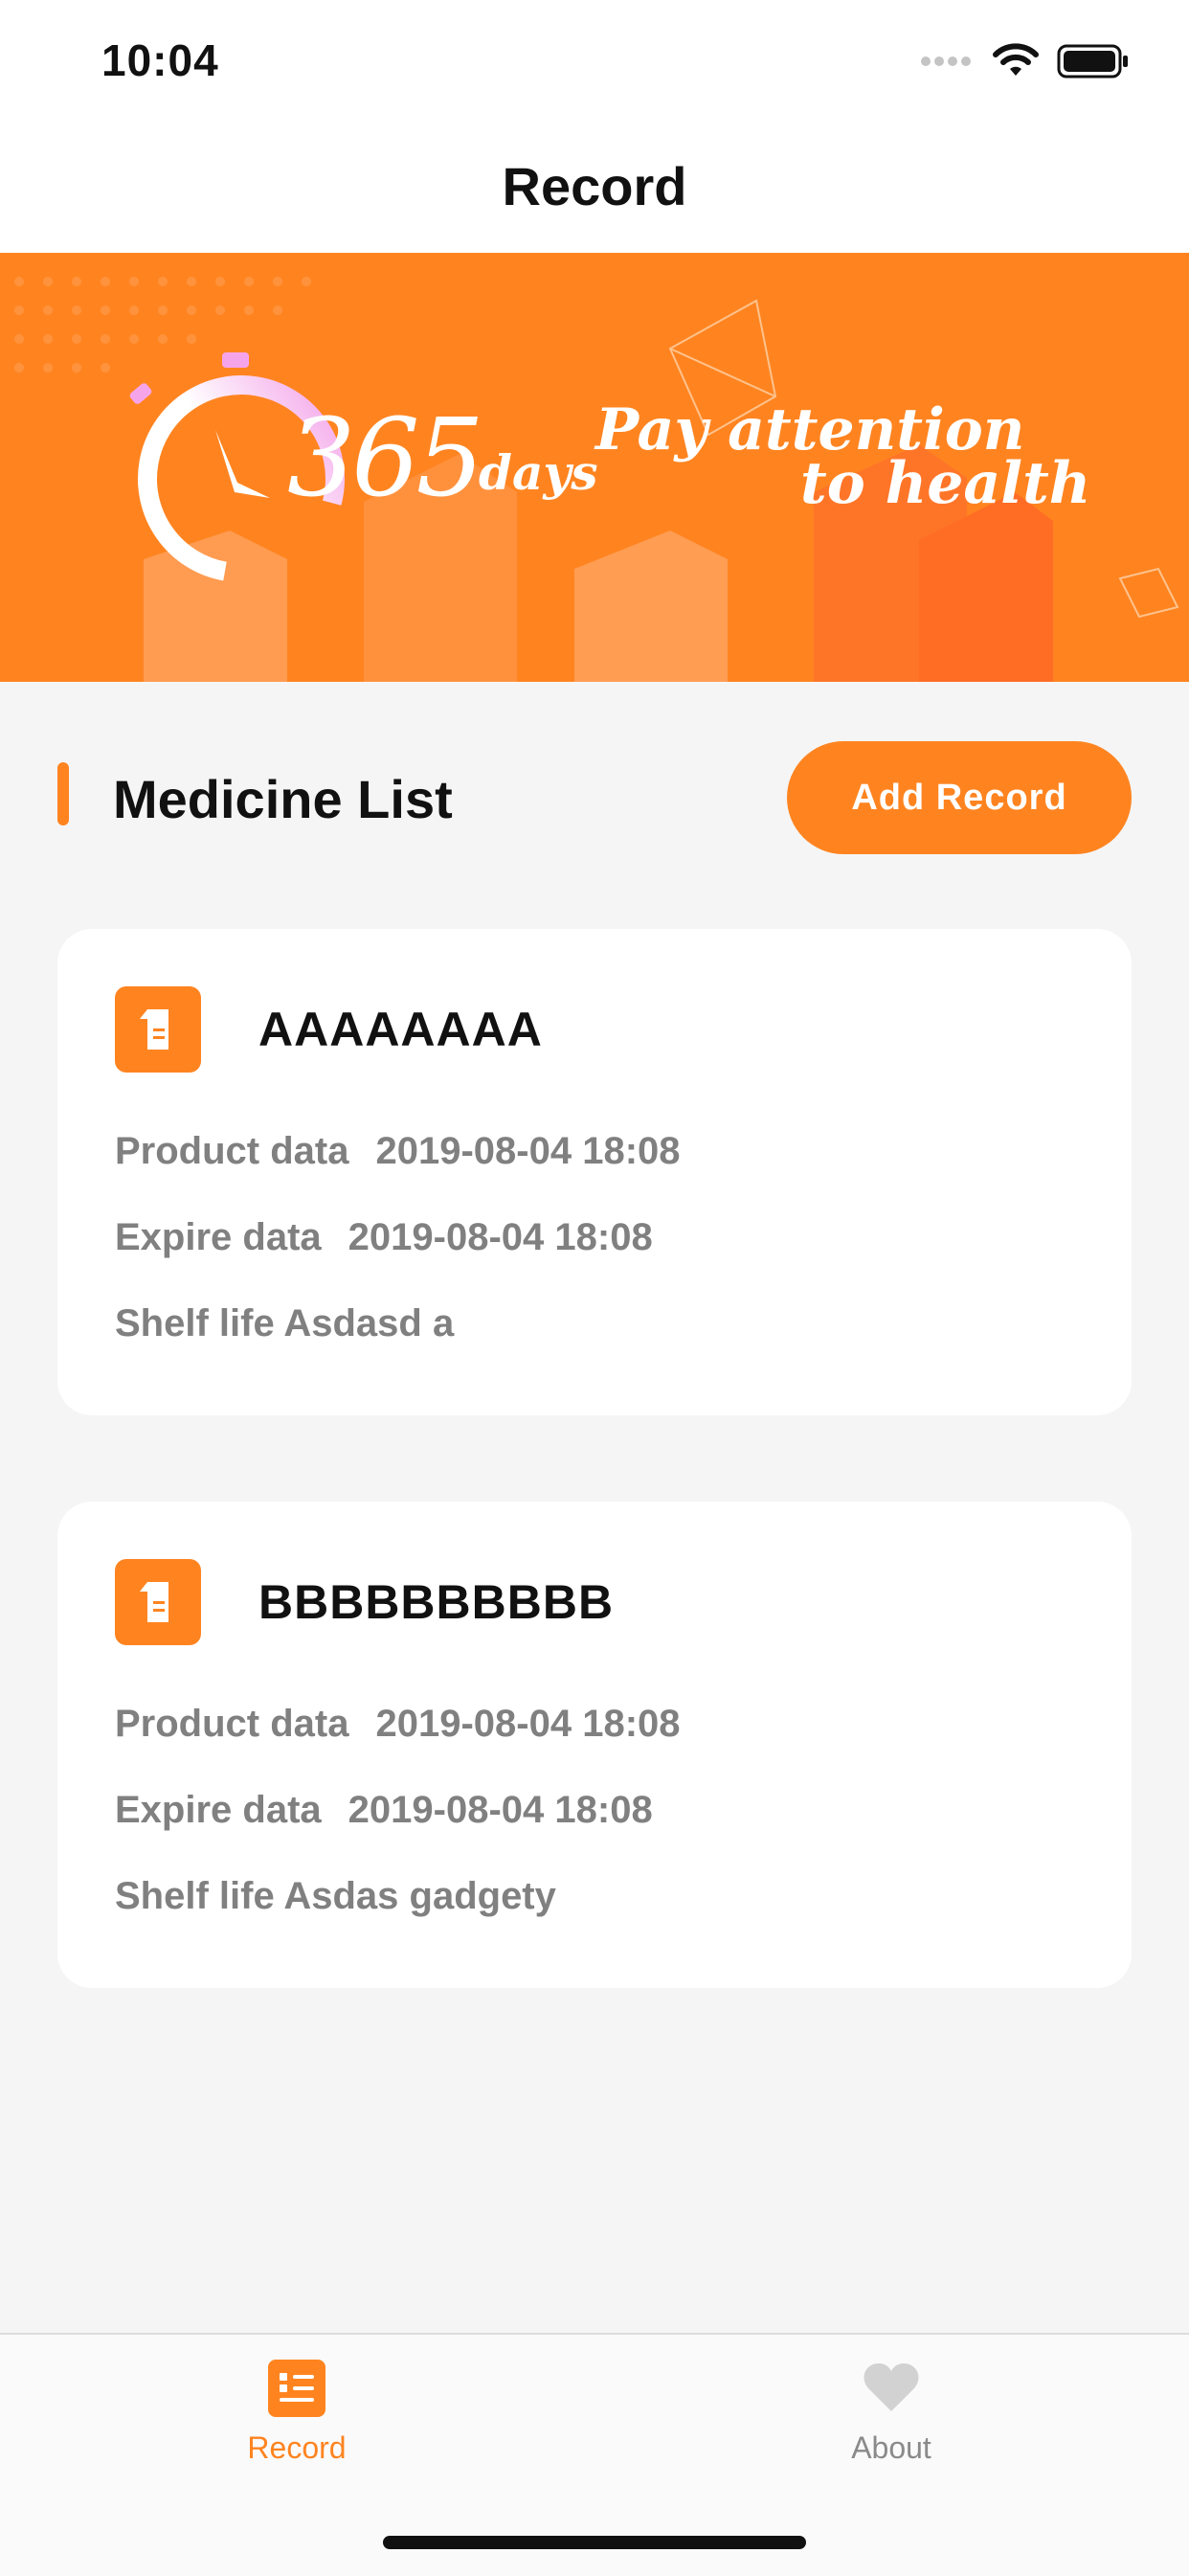 The width and height of the screenshot is (1189, 2576). I want to click on shelf-life-row: Shelf life Asdas gadgety, so click(335, 1896).